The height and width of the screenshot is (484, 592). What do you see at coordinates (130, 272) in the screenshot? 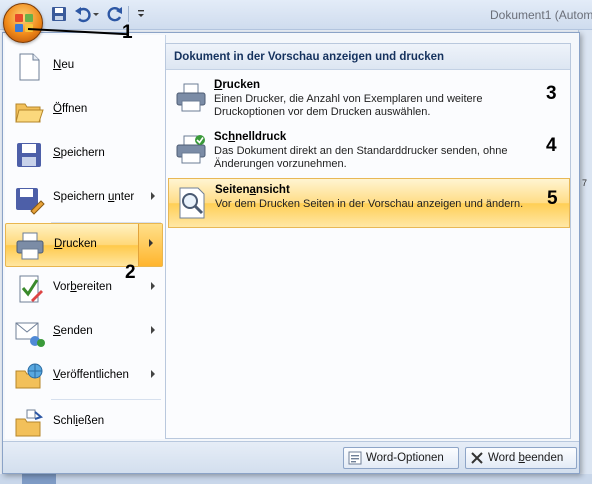
I see `callout-2: 2` at bounding box center [130, 272].